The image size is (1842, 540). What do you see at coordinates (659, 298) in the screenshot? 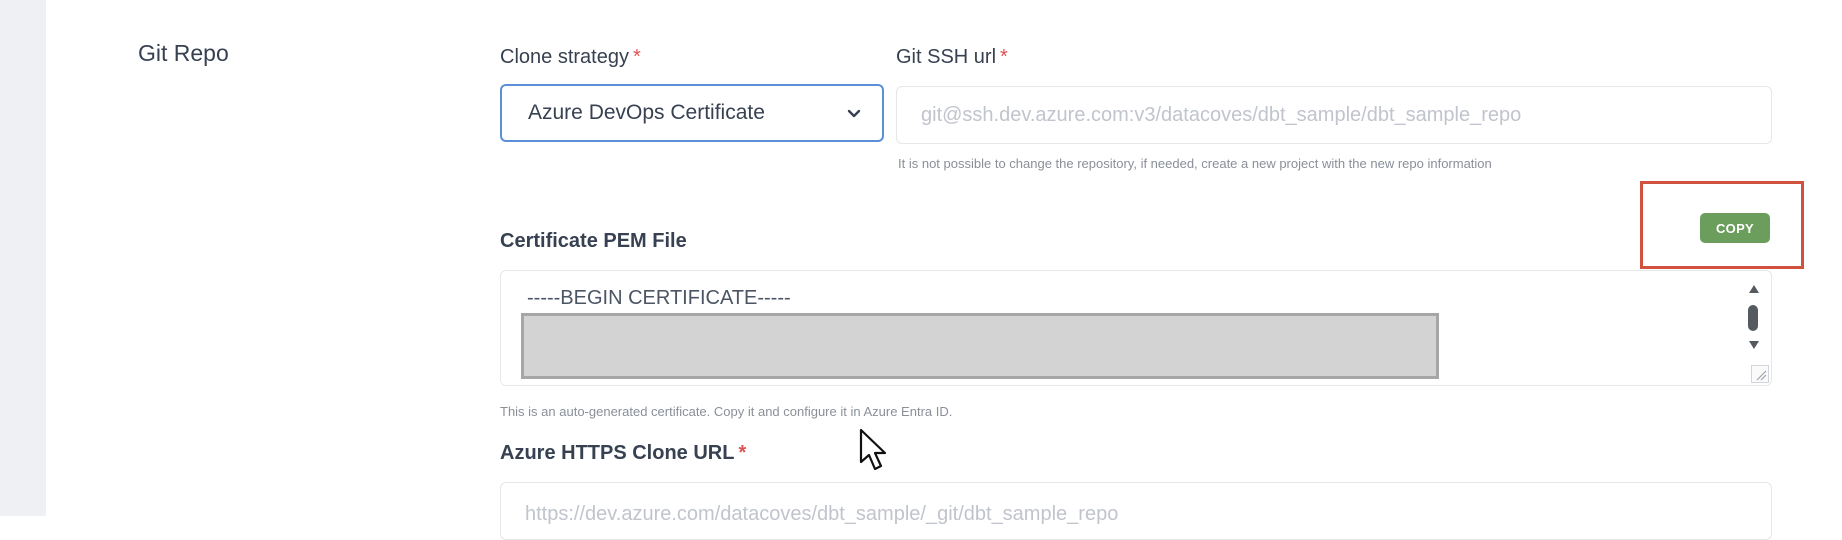
I see `certificate-first-line: -----BEGIN CERTIFICATE-----` at bounding box center [659, 298].